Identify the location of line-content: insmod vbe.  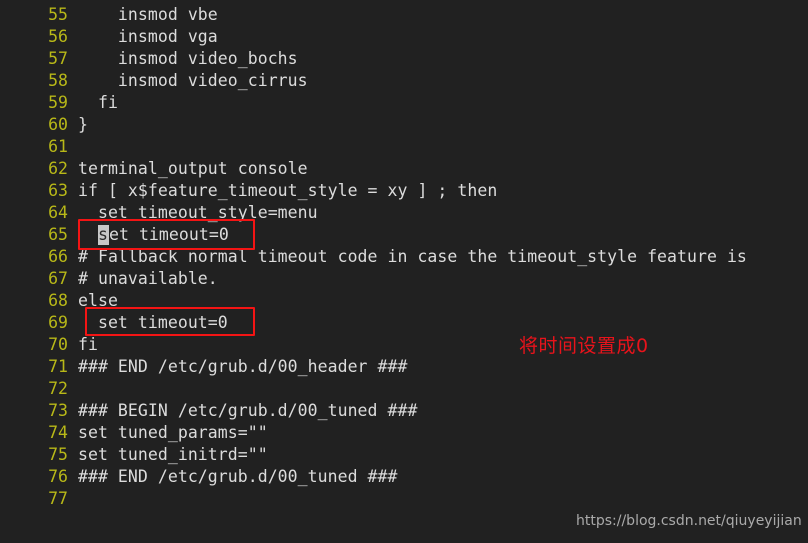
(148, 14).